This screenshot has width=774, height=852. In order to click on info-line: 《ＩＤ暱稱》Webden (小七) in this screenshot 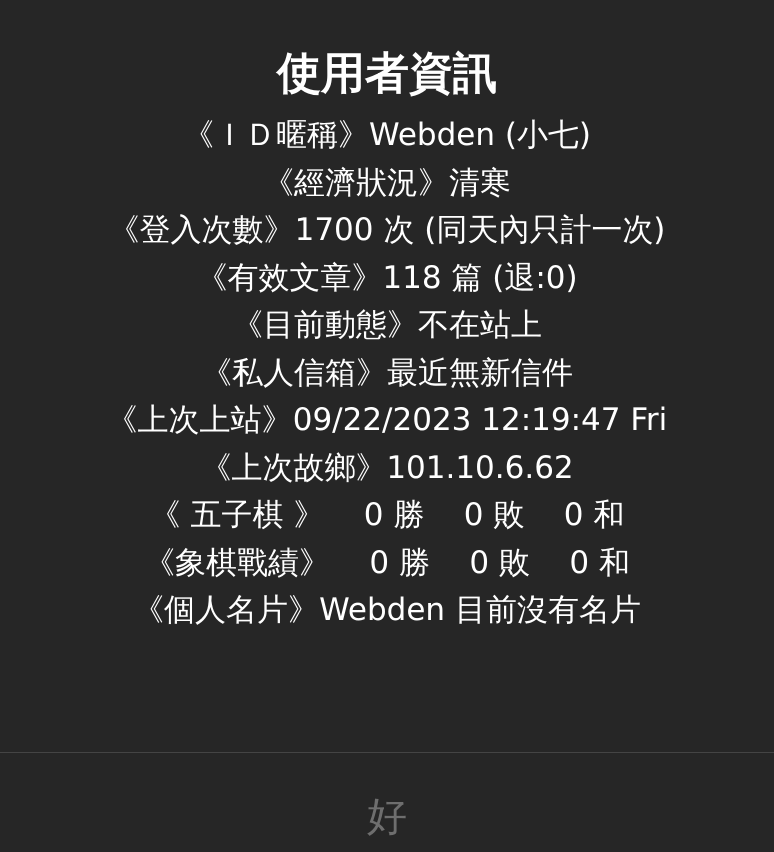, I will do `click(387, 135)`.